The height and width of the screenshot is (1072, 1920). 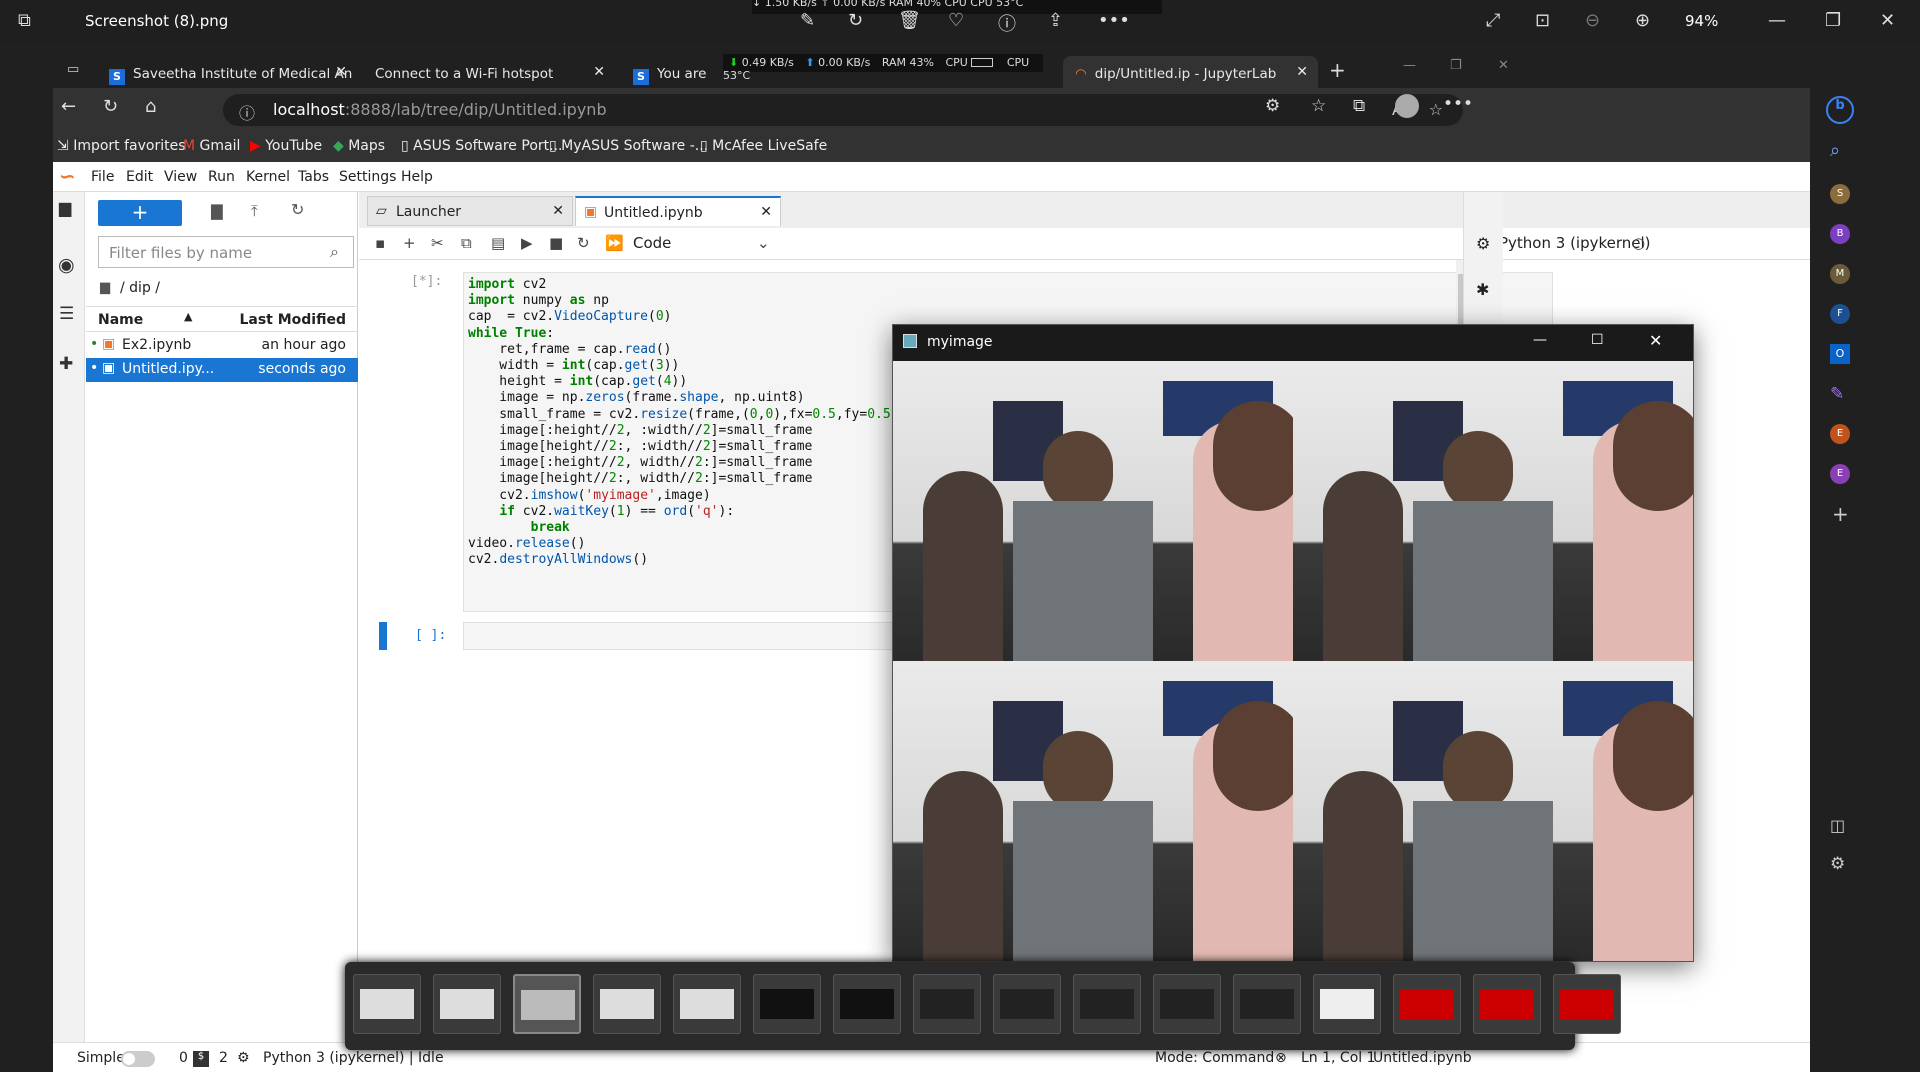 I want to click on kernel-settings-icon: ⚙, so click(x=243, y=1058).